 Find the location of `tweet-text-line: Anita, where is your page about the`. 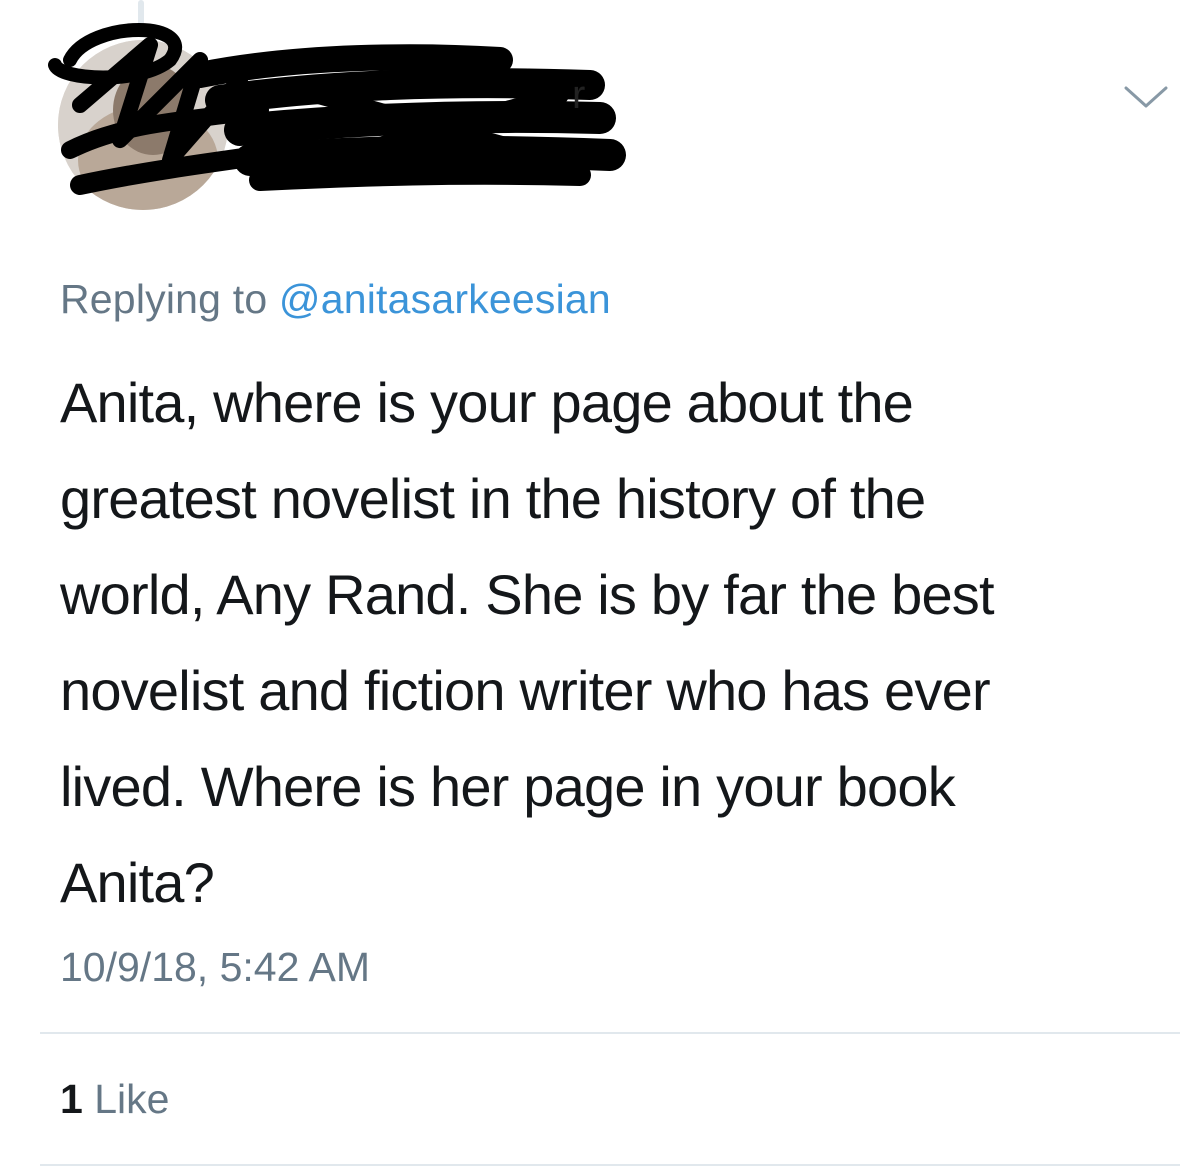

tweet-text-line: Anita, where is your page about the is located at coordinates (487, 402).